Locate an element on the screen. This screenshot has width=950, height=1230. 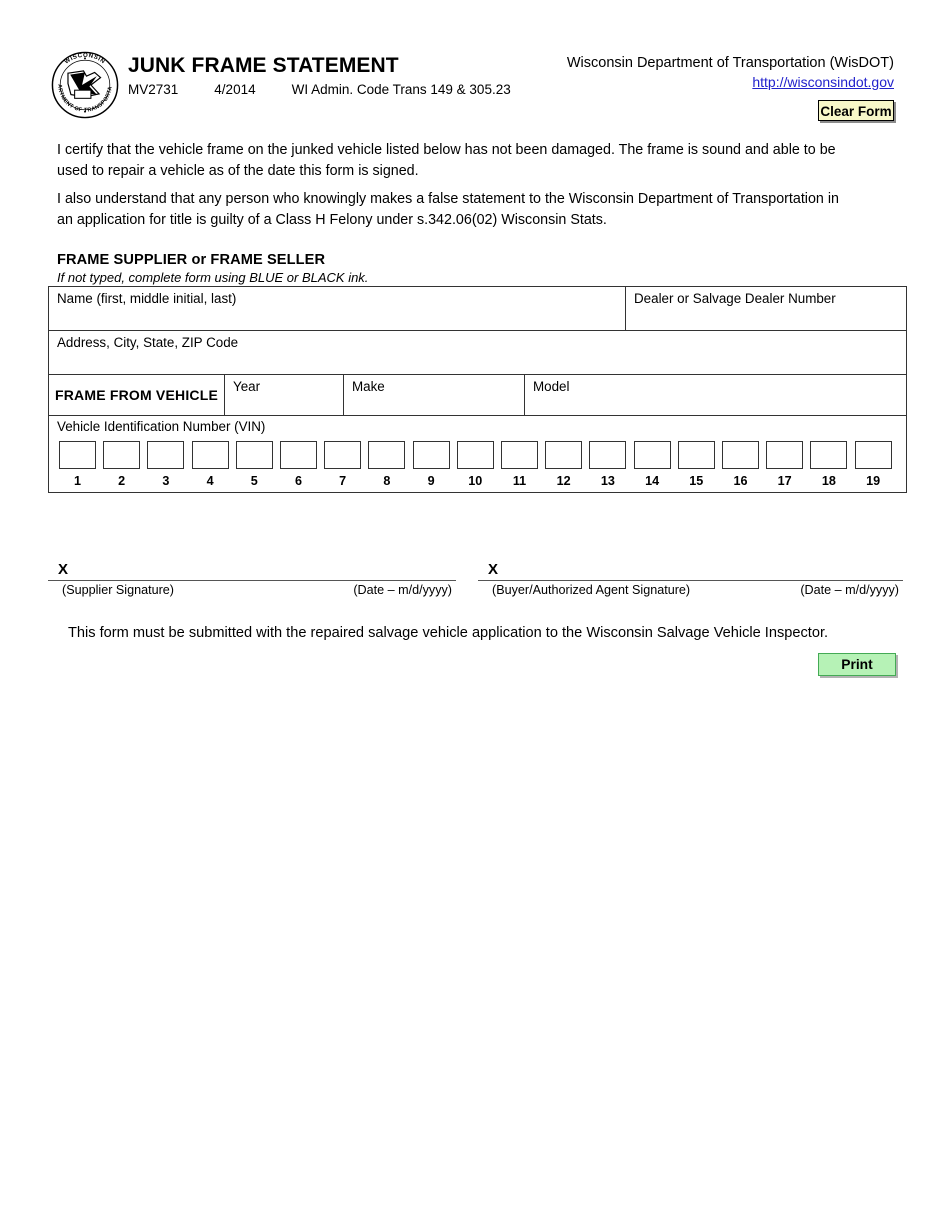
vin-position-number-6: 6 is located at coordinates (298, 481).